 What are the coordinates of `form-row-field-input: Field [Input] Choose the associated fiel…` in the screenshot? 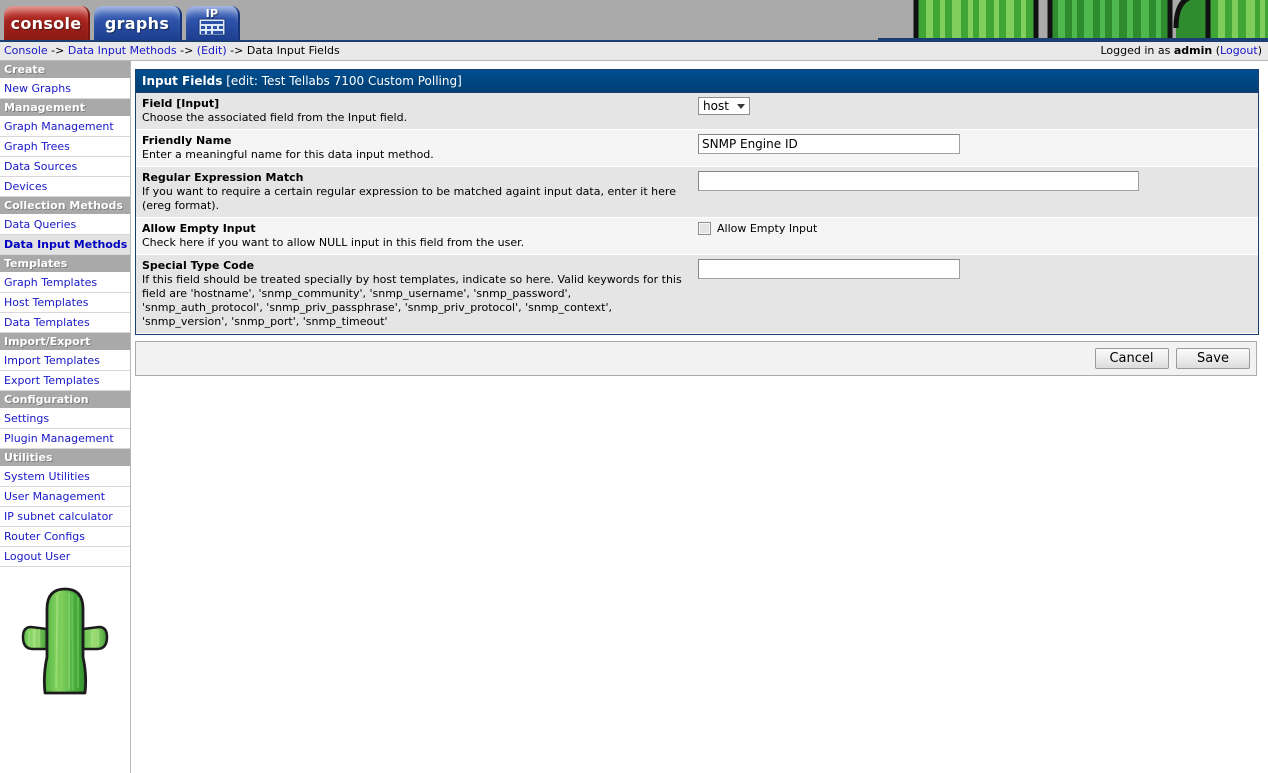 It's located at (697, 111).